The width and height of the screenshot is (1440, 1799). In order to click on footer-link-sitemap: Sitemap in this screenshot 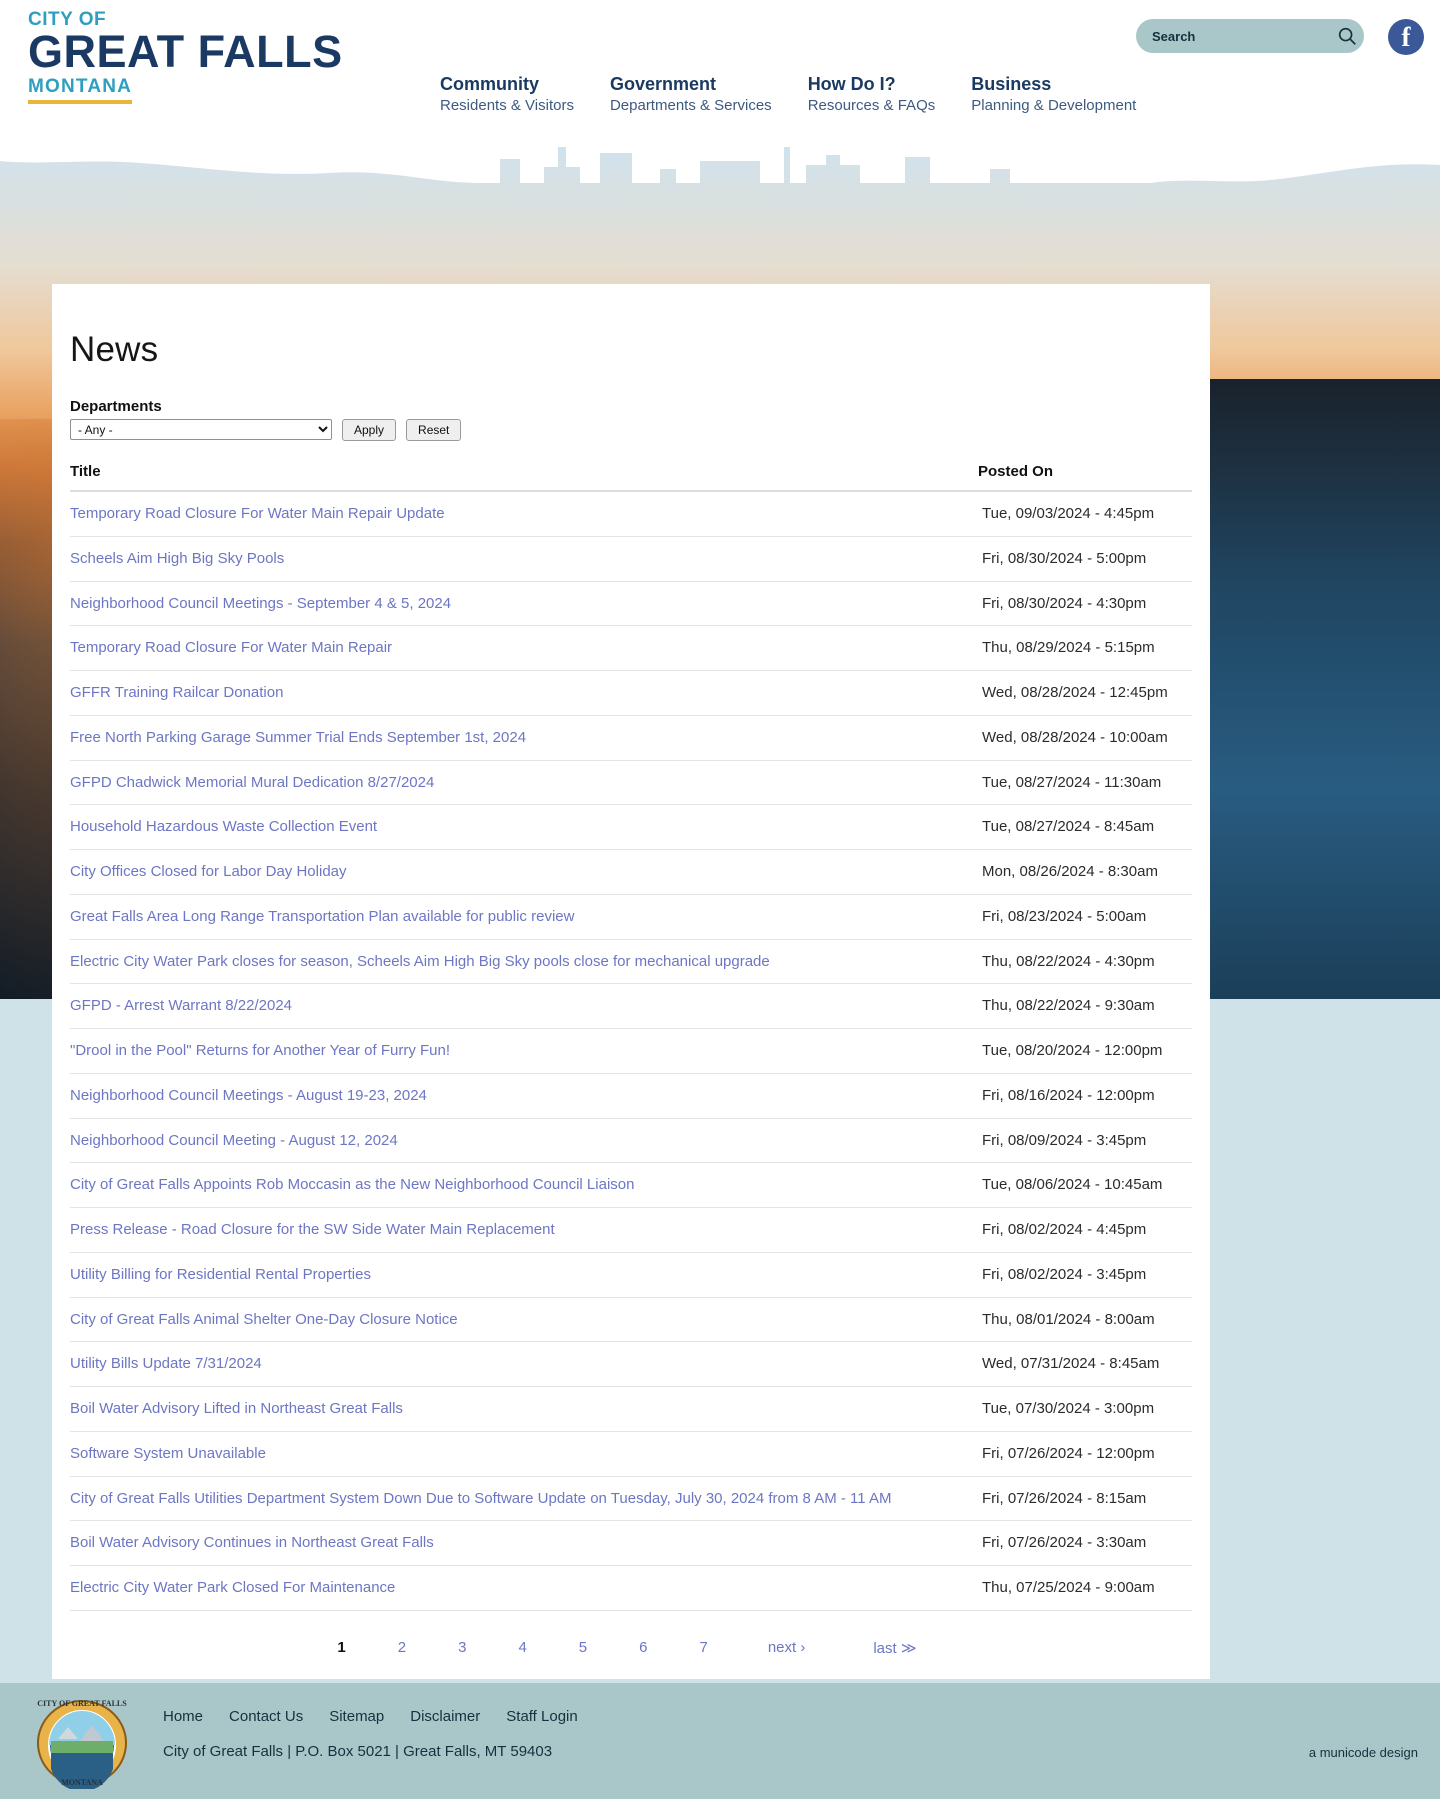, I will do `click(356, 1716)`.